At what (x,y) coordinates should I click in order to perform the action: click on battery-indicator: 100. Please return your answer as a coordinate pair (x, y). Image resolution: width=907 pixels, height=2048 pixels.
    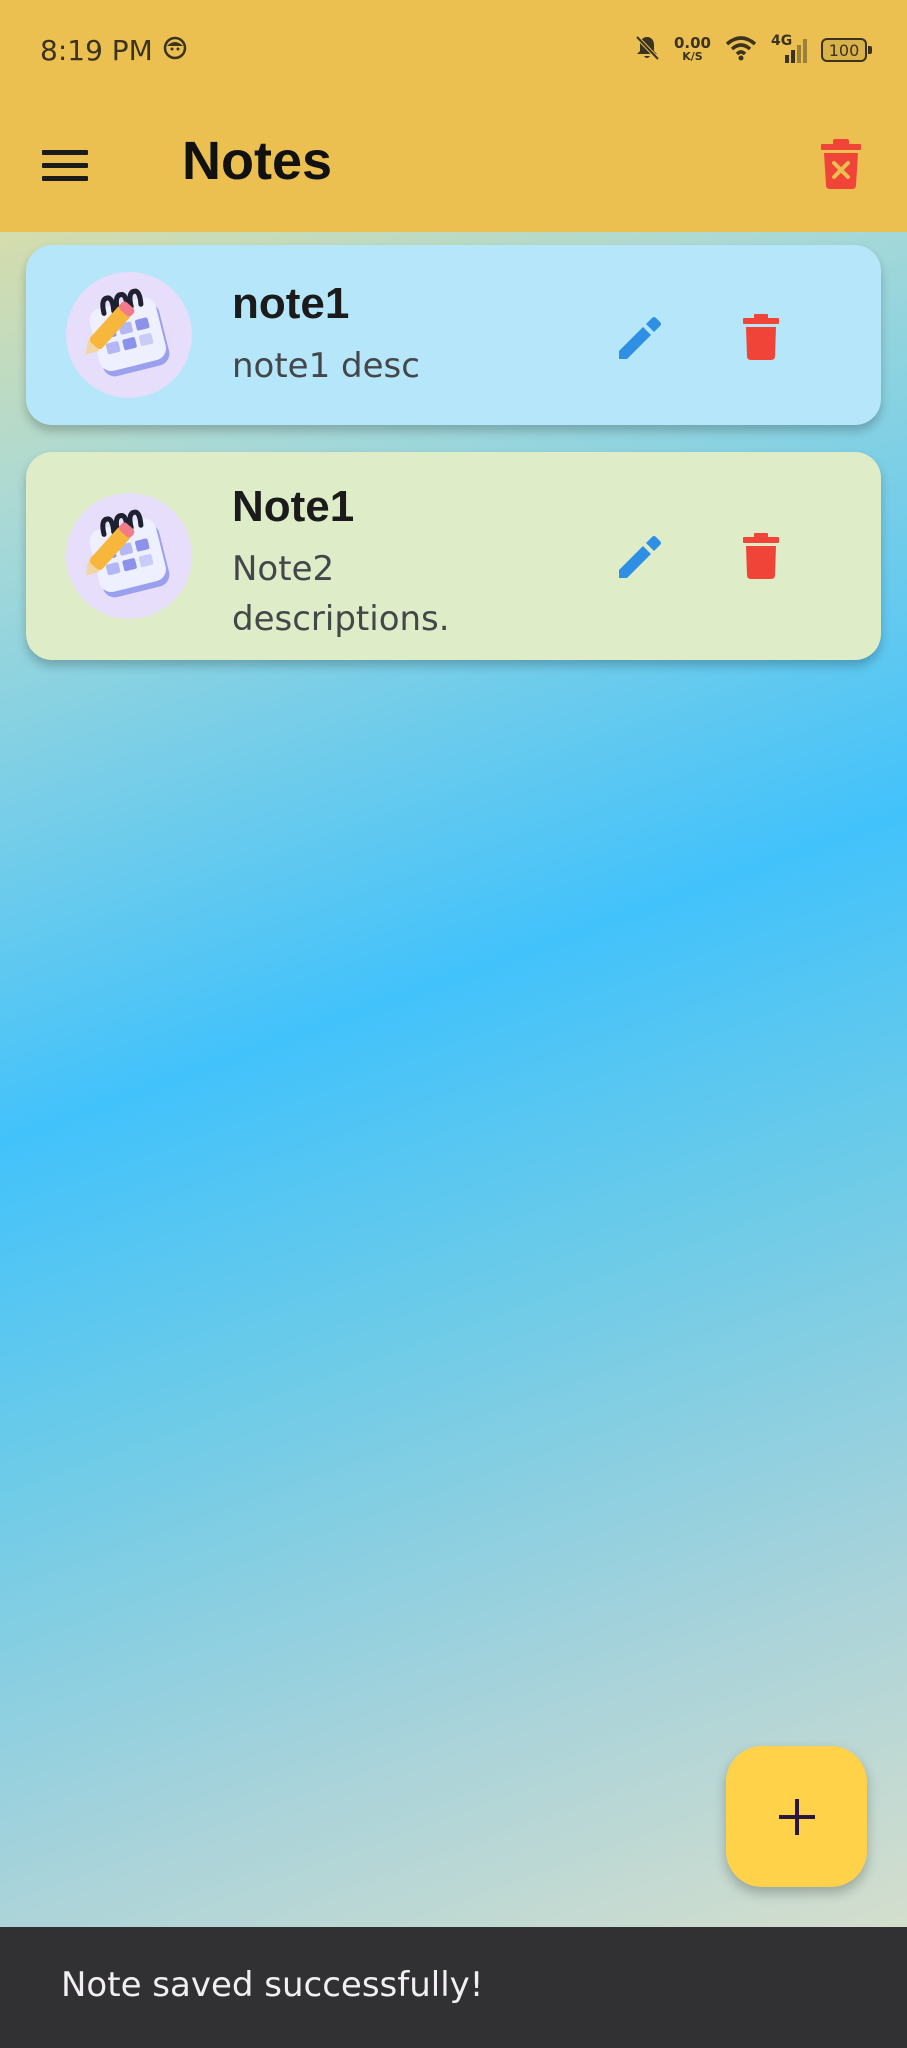
    Looking at the image, I should click on (846, 50).